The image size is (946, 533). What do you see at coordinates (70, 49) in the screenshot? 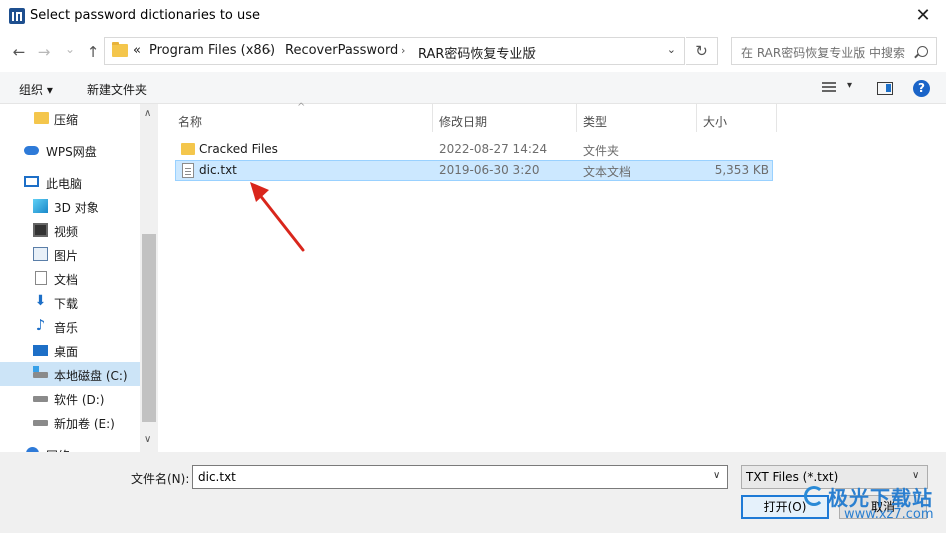
I see `recent-locations-button: ⌄` at bounding box center [70, 49].